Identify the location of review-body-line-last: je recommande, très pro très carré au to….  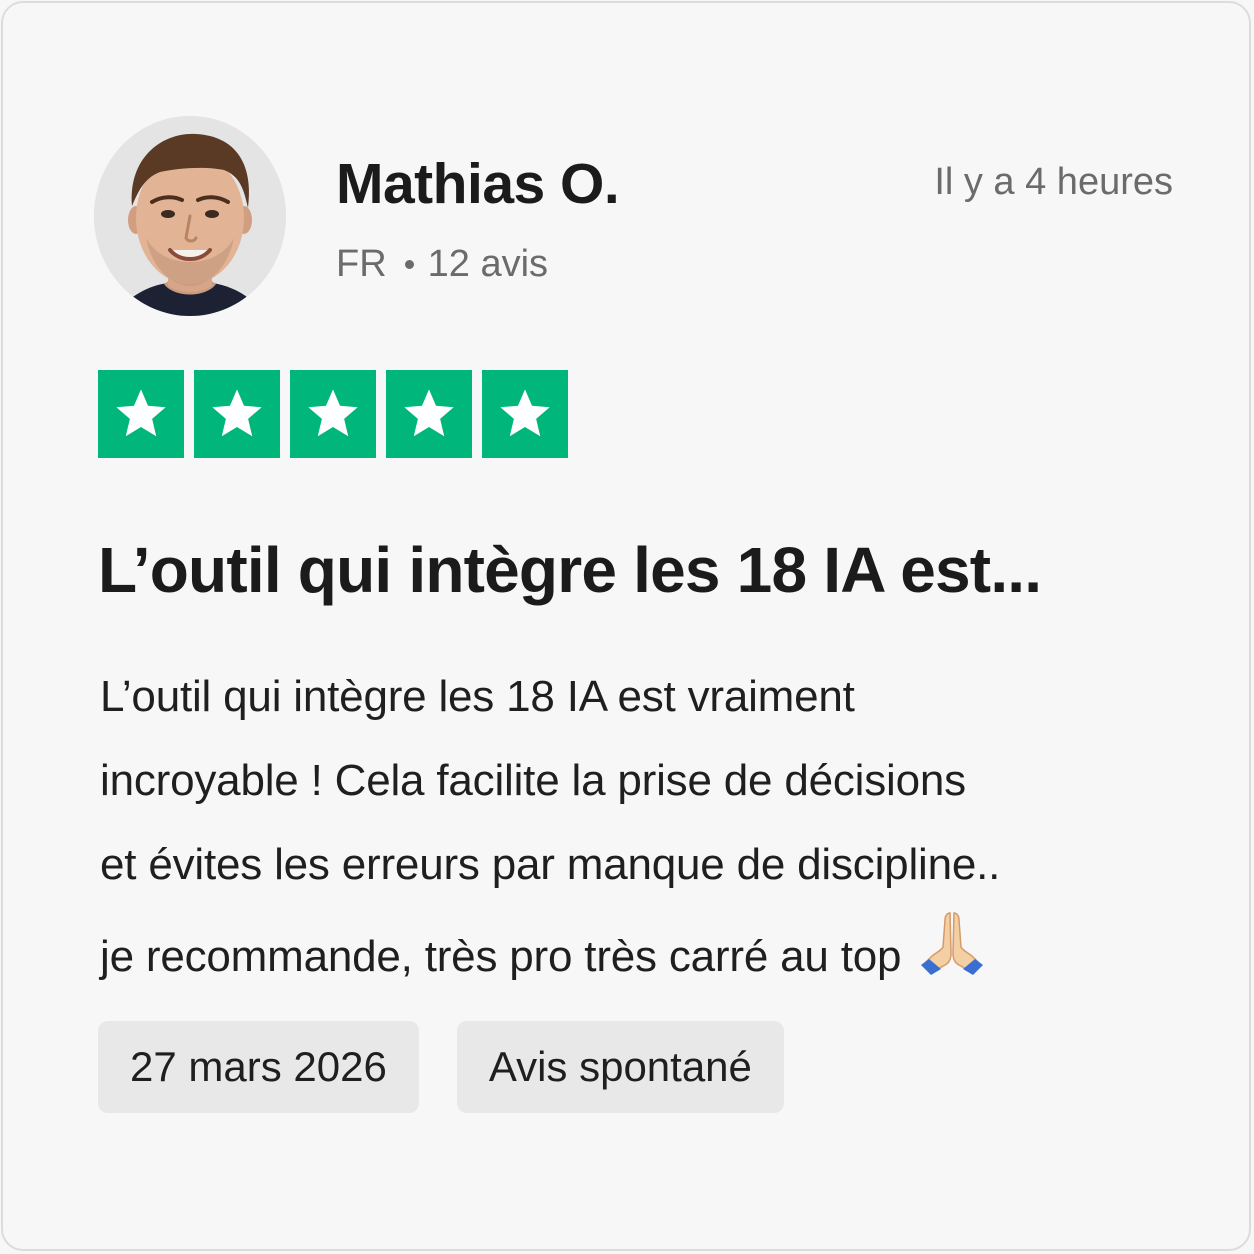
(640, 953).